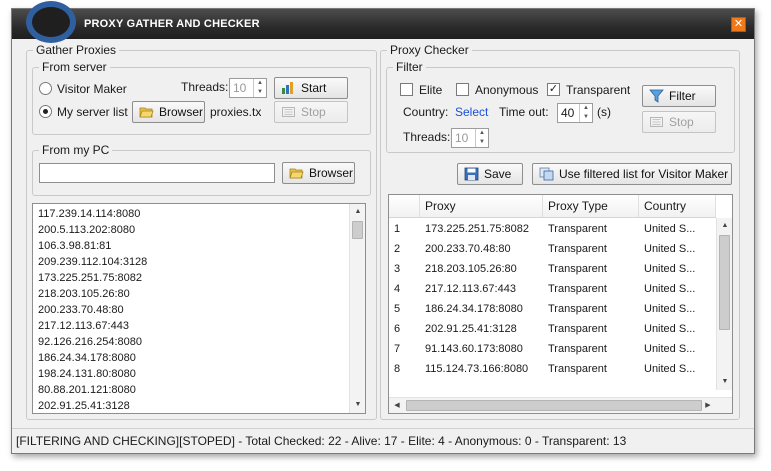 The width and height of the screenshot is (771, 471). Describe the element at coordinates (45, 88) in the screenshot. I see `visitor-maker-radio` at that location.